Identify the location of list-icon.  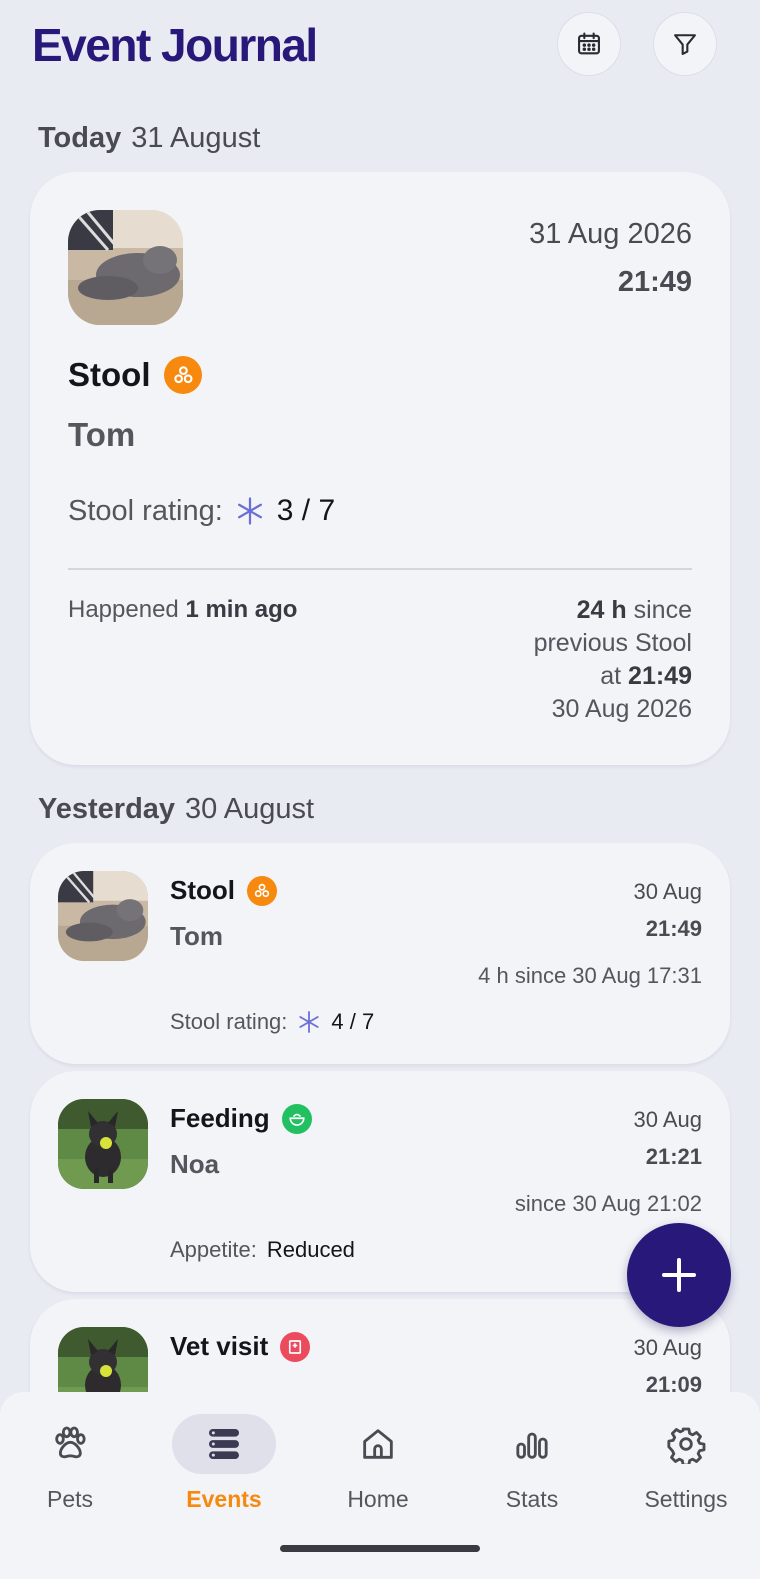
(224, 1444).